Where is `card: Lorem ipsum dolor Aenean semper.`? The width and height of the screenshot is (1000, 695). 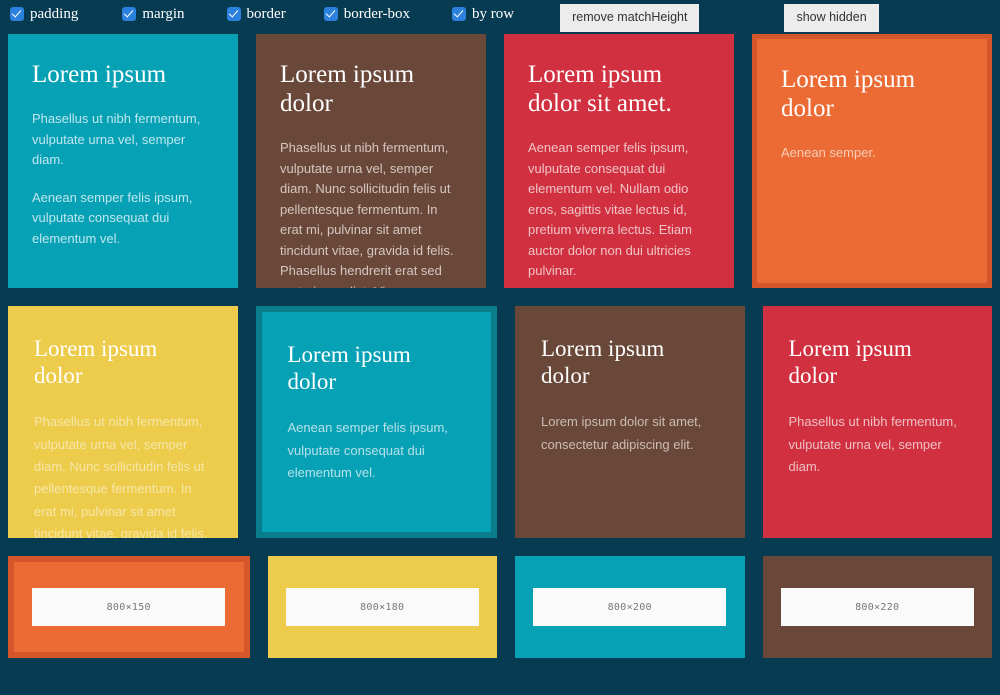 card: Lorem ipsum dolor Aenean semper. is located at coordinates (872, 161).